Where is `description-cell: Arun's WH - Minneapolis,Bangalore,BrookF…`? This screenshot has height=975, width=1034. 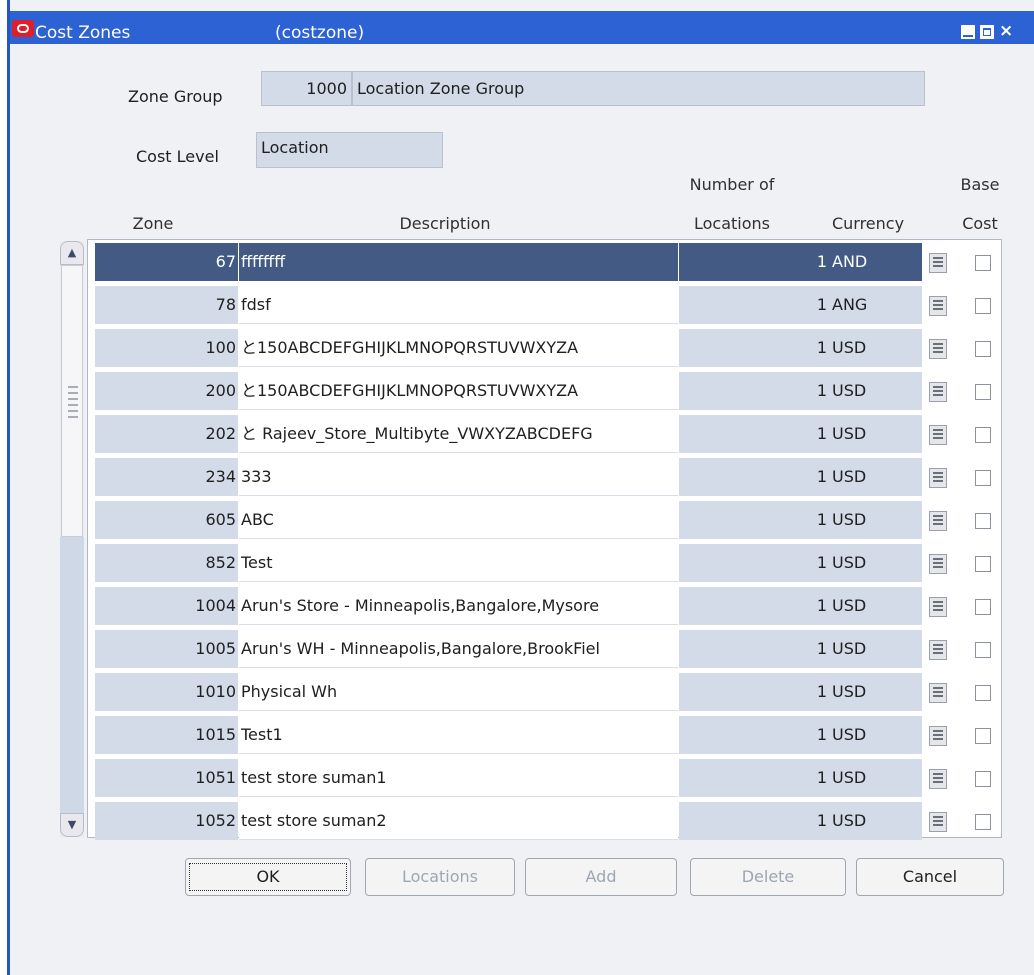
description-cell: Arun's WH - Minneapolis,Bangalore,BrookF… is located at coordinates (458, 649).